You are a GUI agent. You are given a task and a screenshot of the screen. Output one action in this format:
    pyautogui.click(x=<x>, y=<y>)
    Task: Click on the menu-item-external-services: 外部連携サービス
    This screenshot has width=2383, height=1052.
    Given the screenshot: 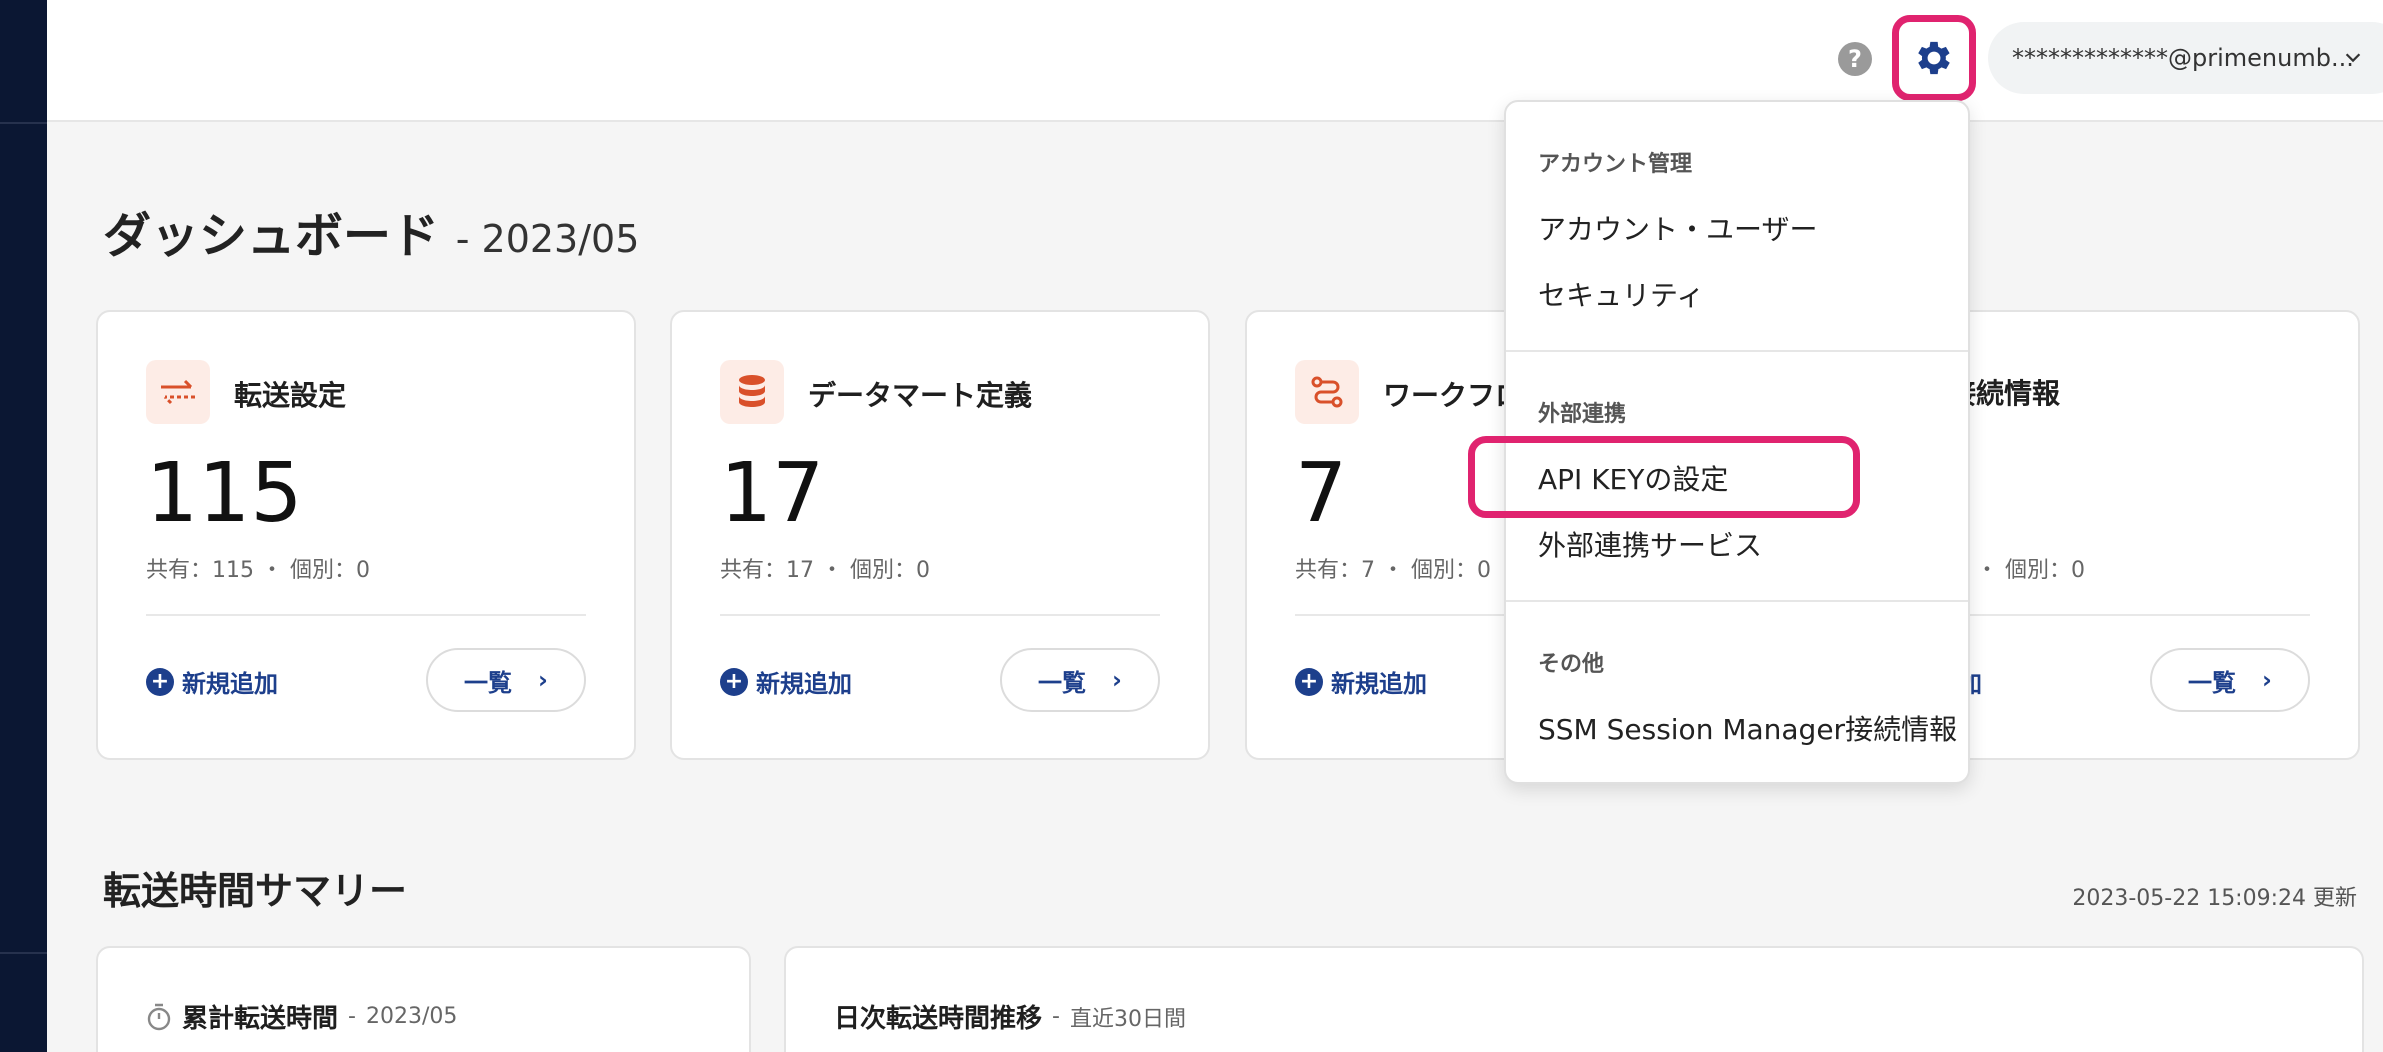 What is the action you would take?
    pyautogui.click(x=1650, y=544)
    